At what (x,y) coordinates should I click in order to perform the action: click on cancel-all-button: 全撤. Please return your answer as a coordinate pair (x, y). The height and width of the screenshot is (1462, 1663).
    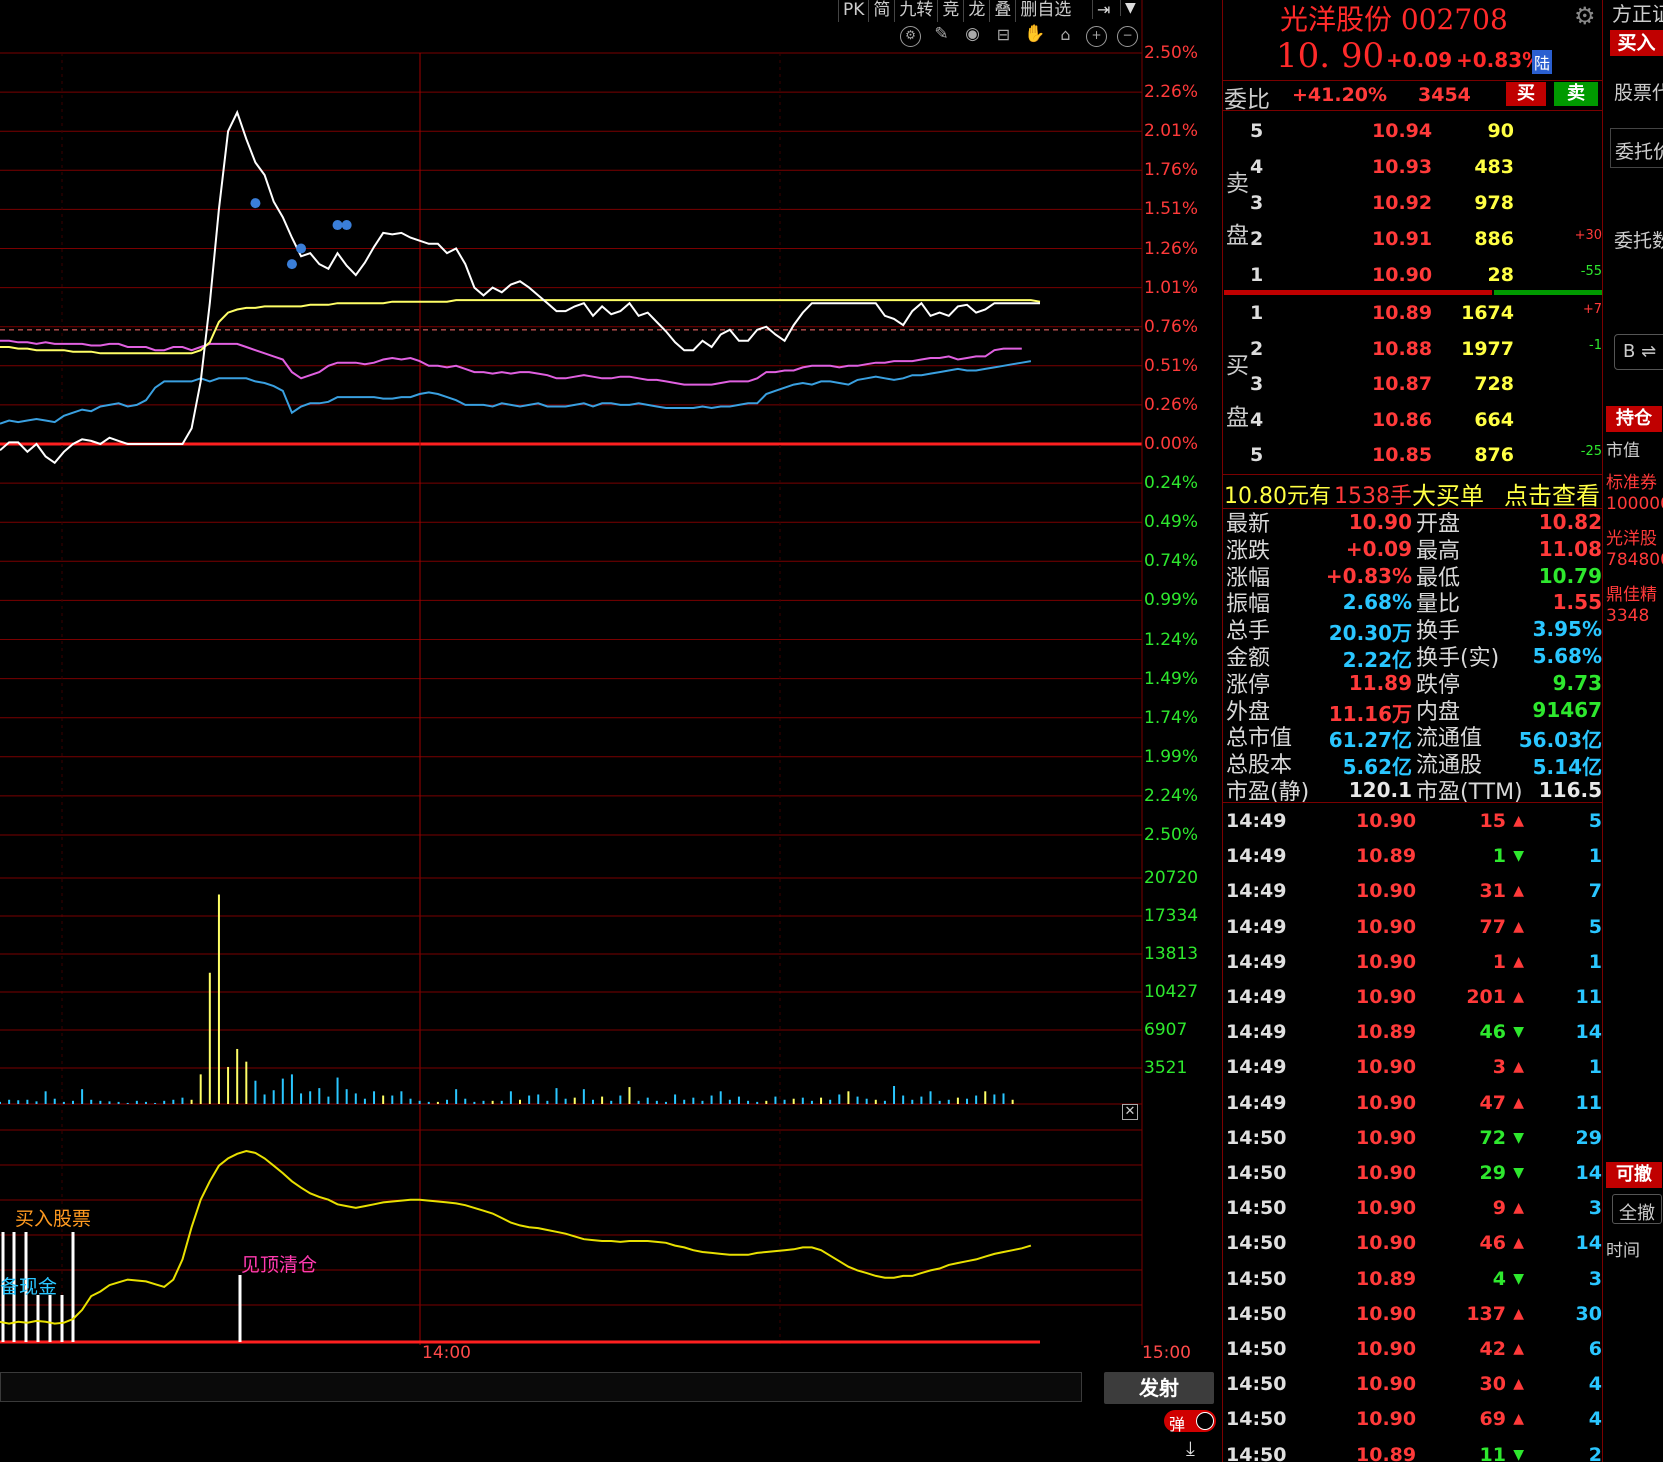
    Looking at the image, I should click on (1637, 1209).